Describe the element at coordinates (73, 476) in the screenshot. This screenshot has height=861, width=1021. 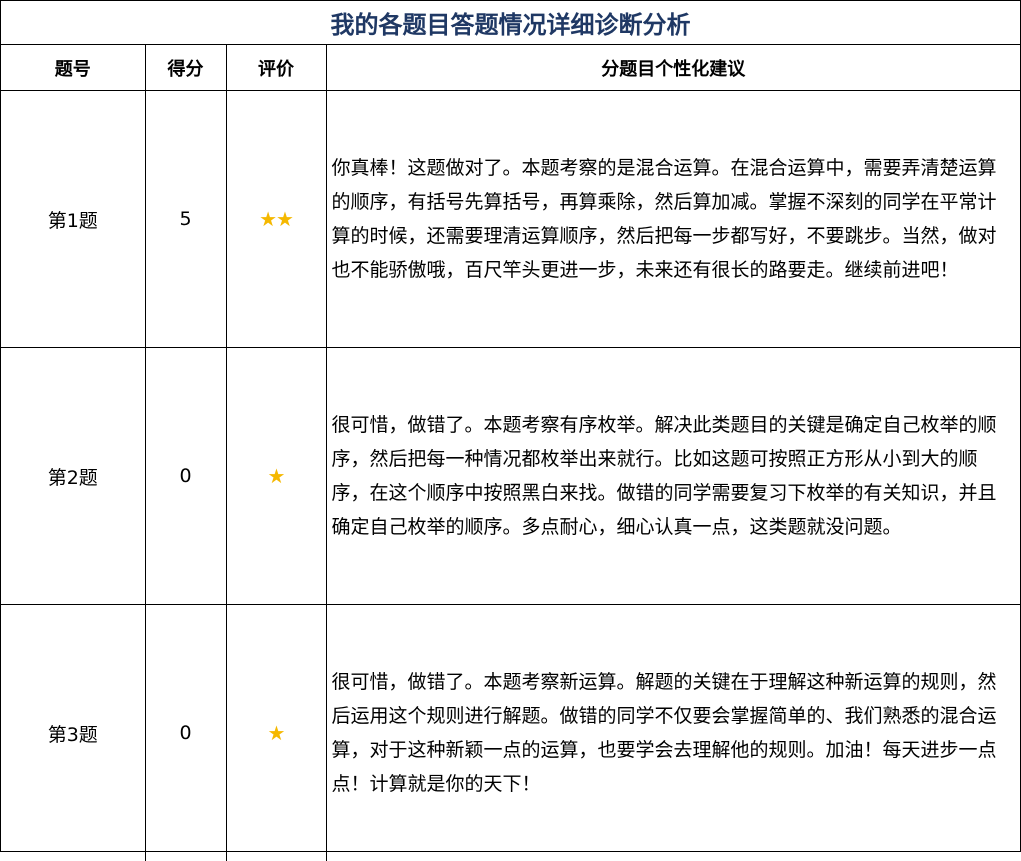
I see `question-number: 第2题` at that location.